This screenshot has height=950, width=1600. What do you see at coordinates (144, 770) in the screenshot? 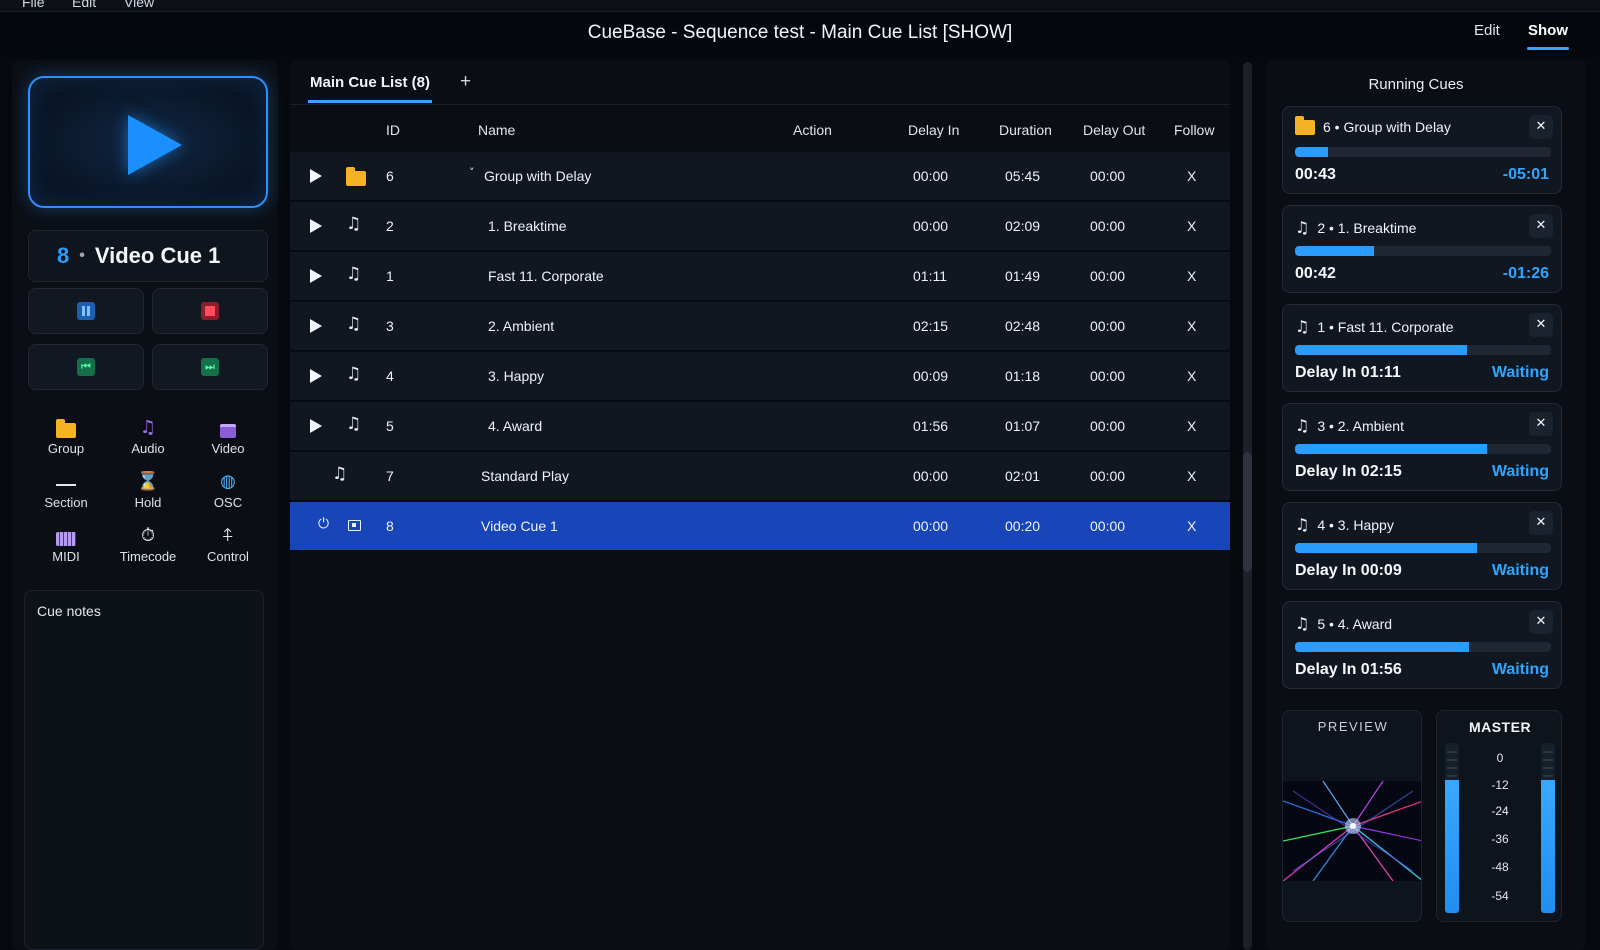
I see `cue-notes-panel: Cue notes` at bounding box center [144, 770].